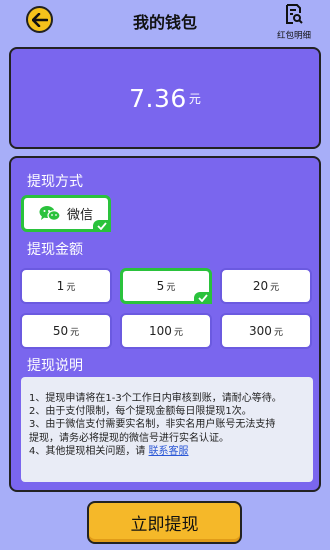 The width and height of the screenshot is (330, 550). I want to click on red-packet-detail-button: 红包明细, so click(294, 22).